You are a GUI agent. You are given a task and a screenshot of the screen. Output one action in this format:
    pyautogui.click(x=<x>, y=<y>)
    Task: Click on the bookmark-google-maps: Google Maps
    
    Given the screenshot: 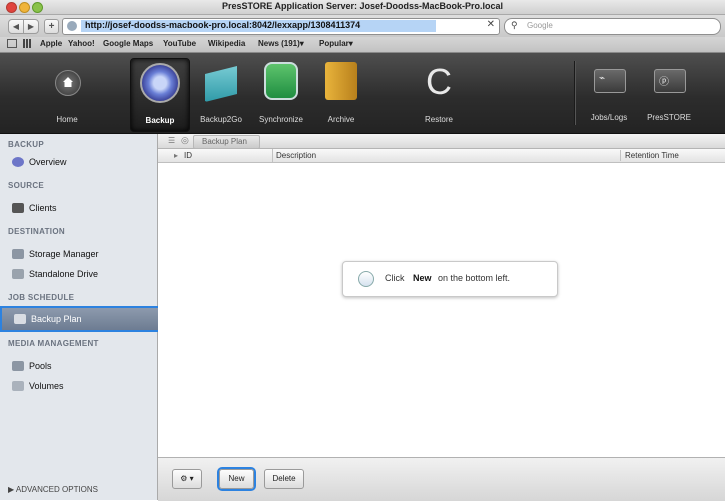 What is the action you would take?
    pyautogui.click(x=128, y=43)
    